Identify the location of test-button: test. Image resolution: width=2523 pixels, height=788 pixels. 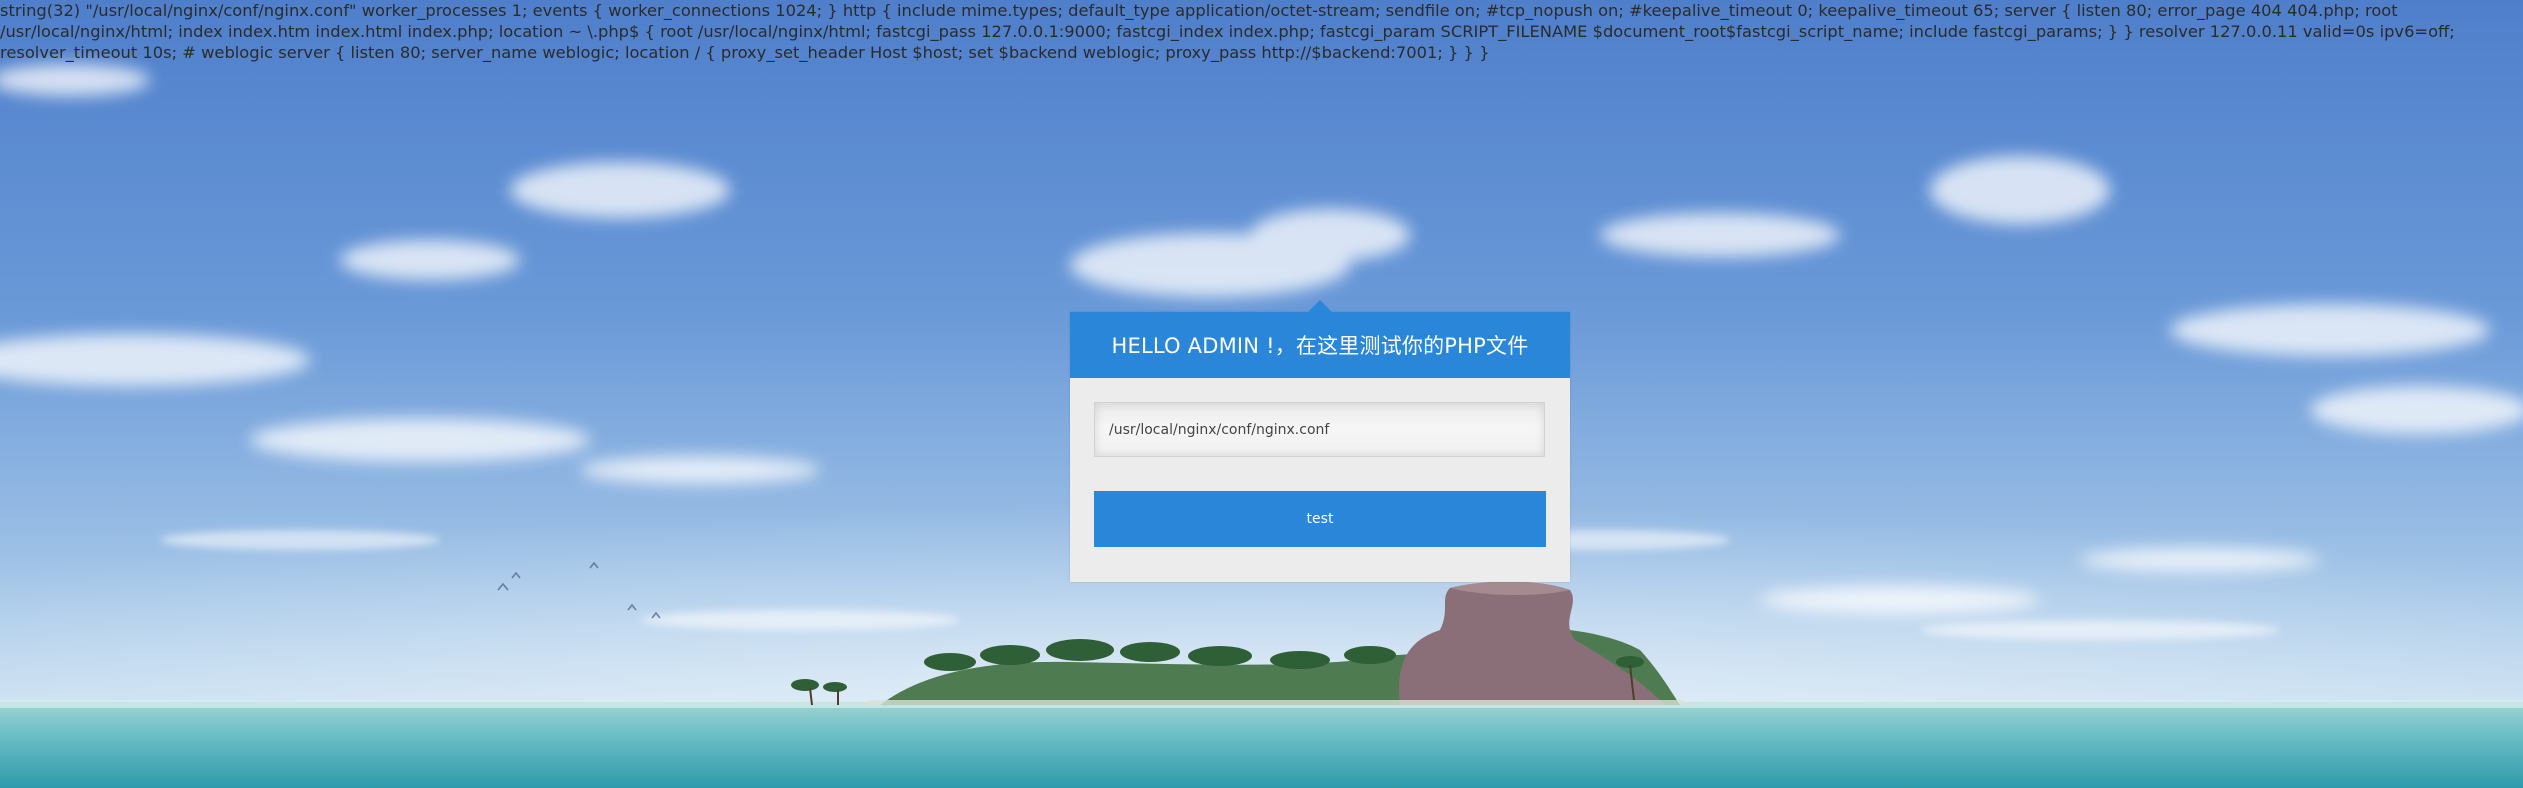
(1320, 519).